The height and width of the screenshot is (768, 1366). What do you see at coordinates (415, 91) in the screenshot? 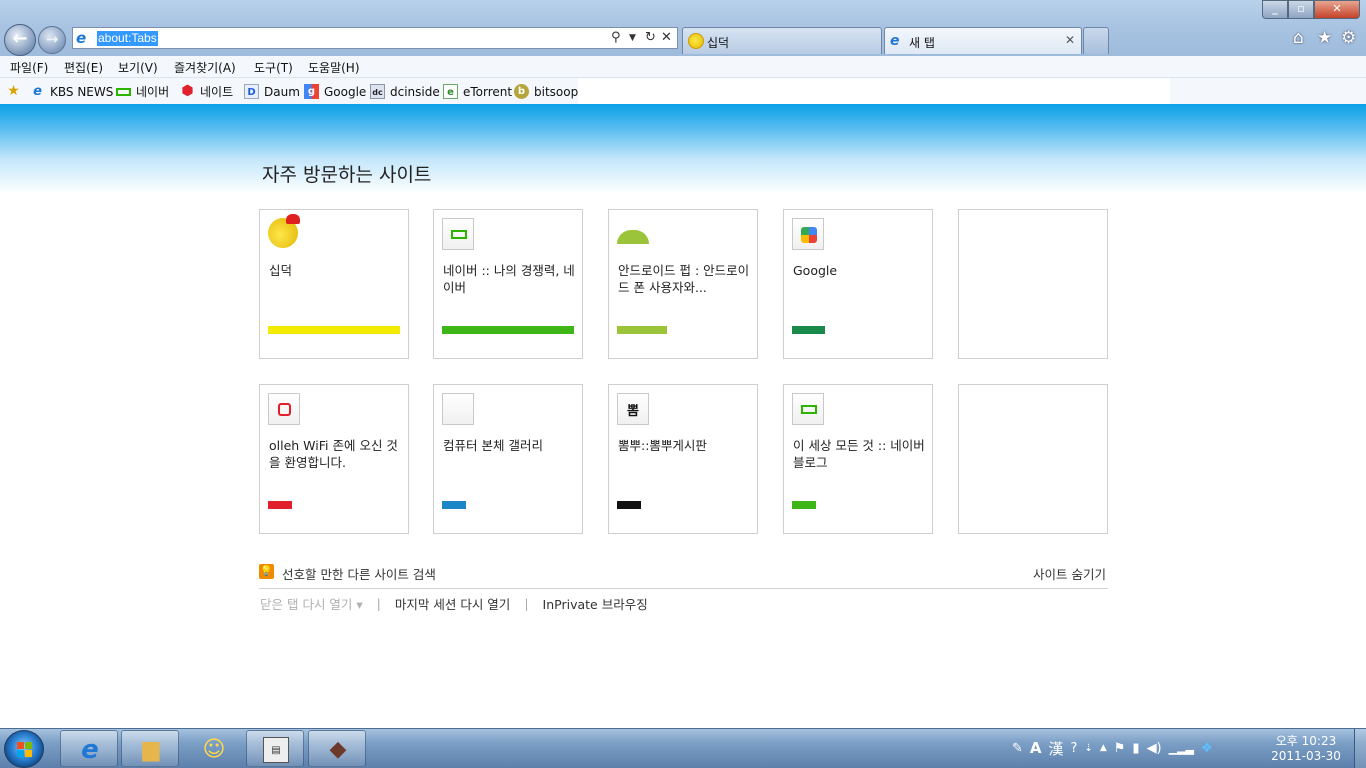
I see `favorite-label: dcinside` at bounding box center [415, 91].